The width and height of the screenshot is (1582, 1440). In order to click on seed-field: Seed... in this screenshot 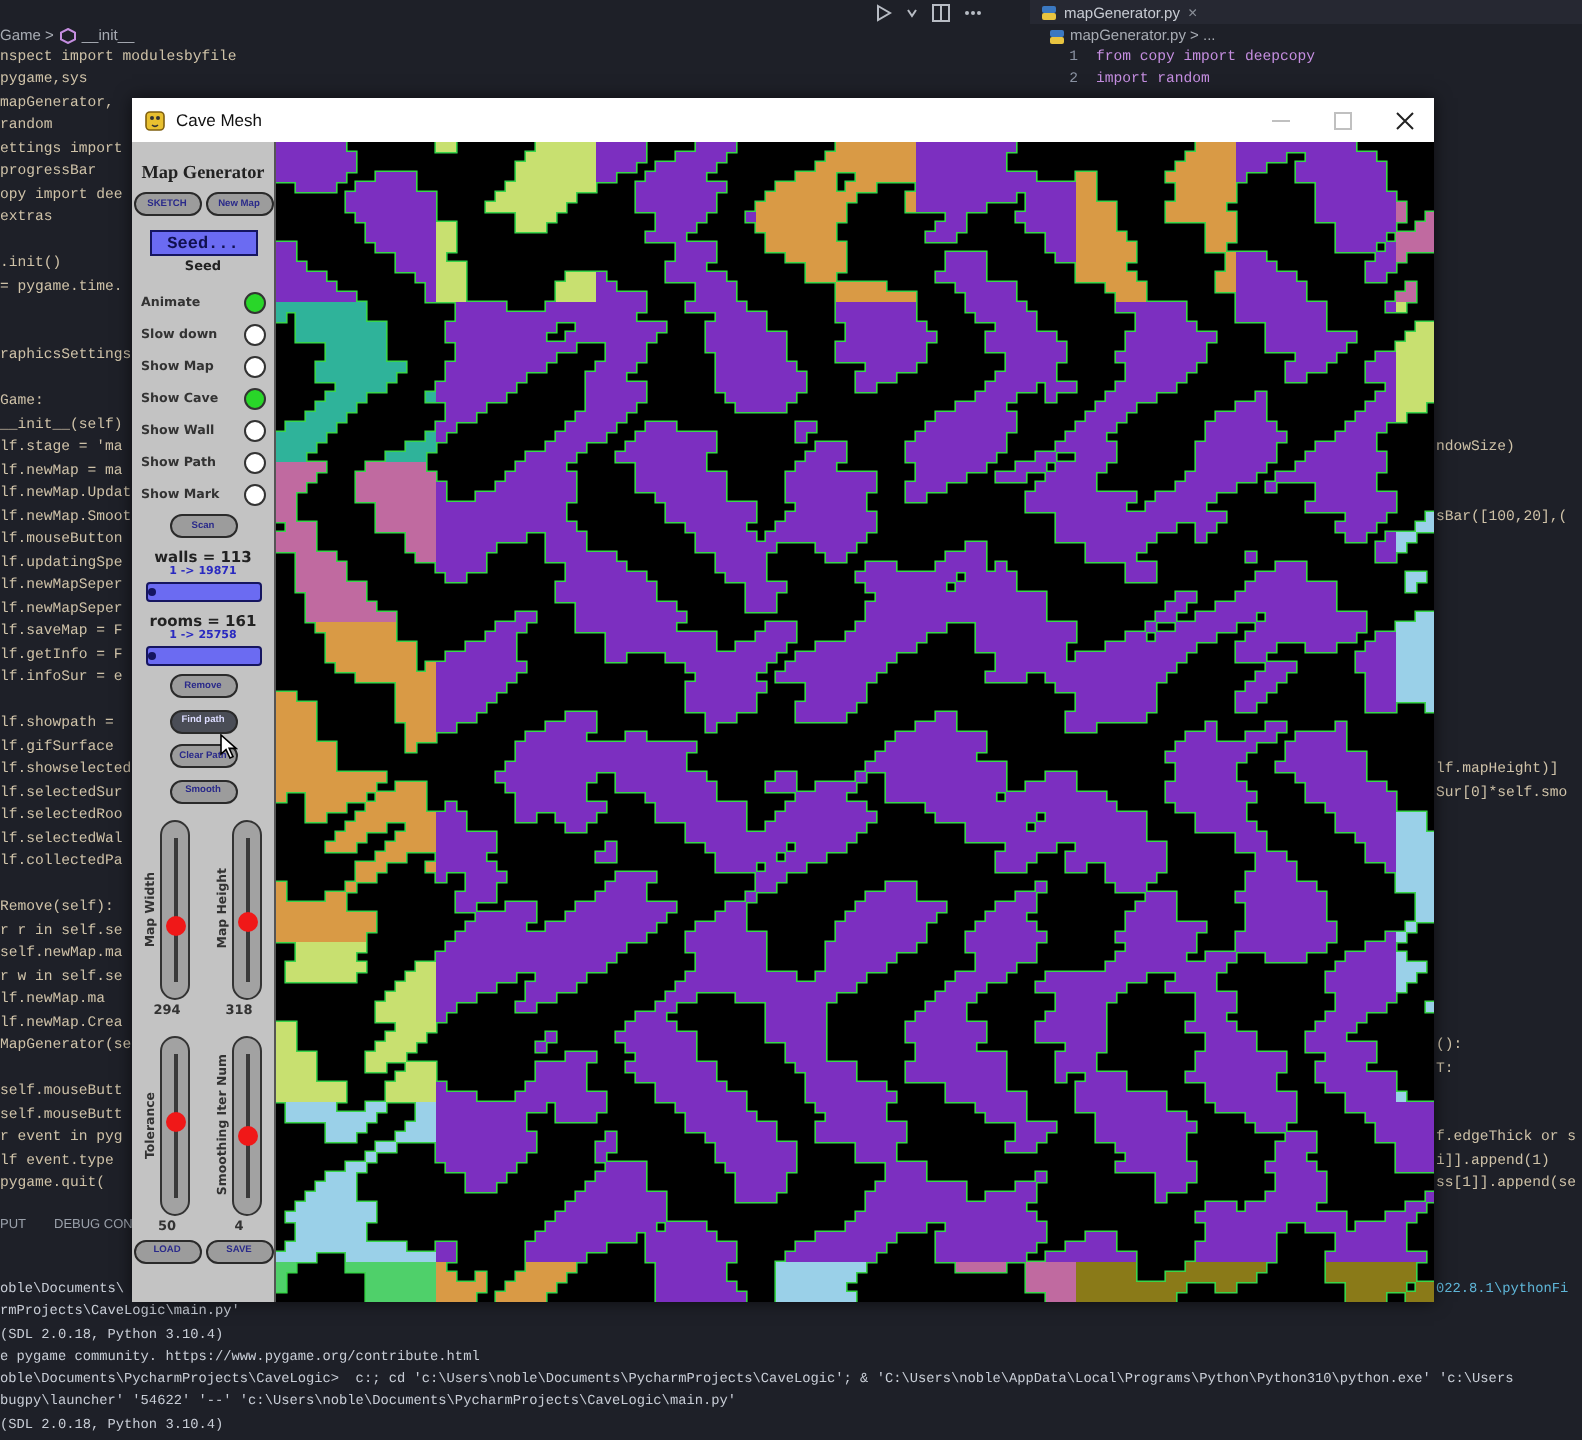, I will do `click(203, 243)`.